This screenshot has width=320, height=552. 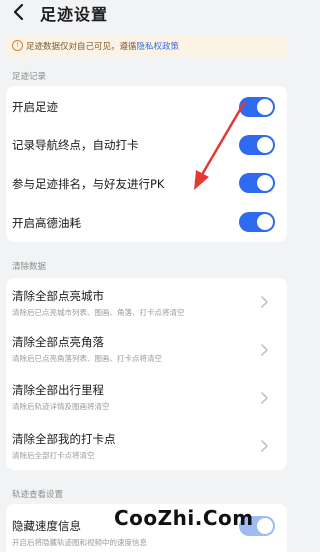 What do you see at coordinates (35, 107) in the screenshot?
I see `setting-label: 开启足迹` at bounding box center [35, 107].